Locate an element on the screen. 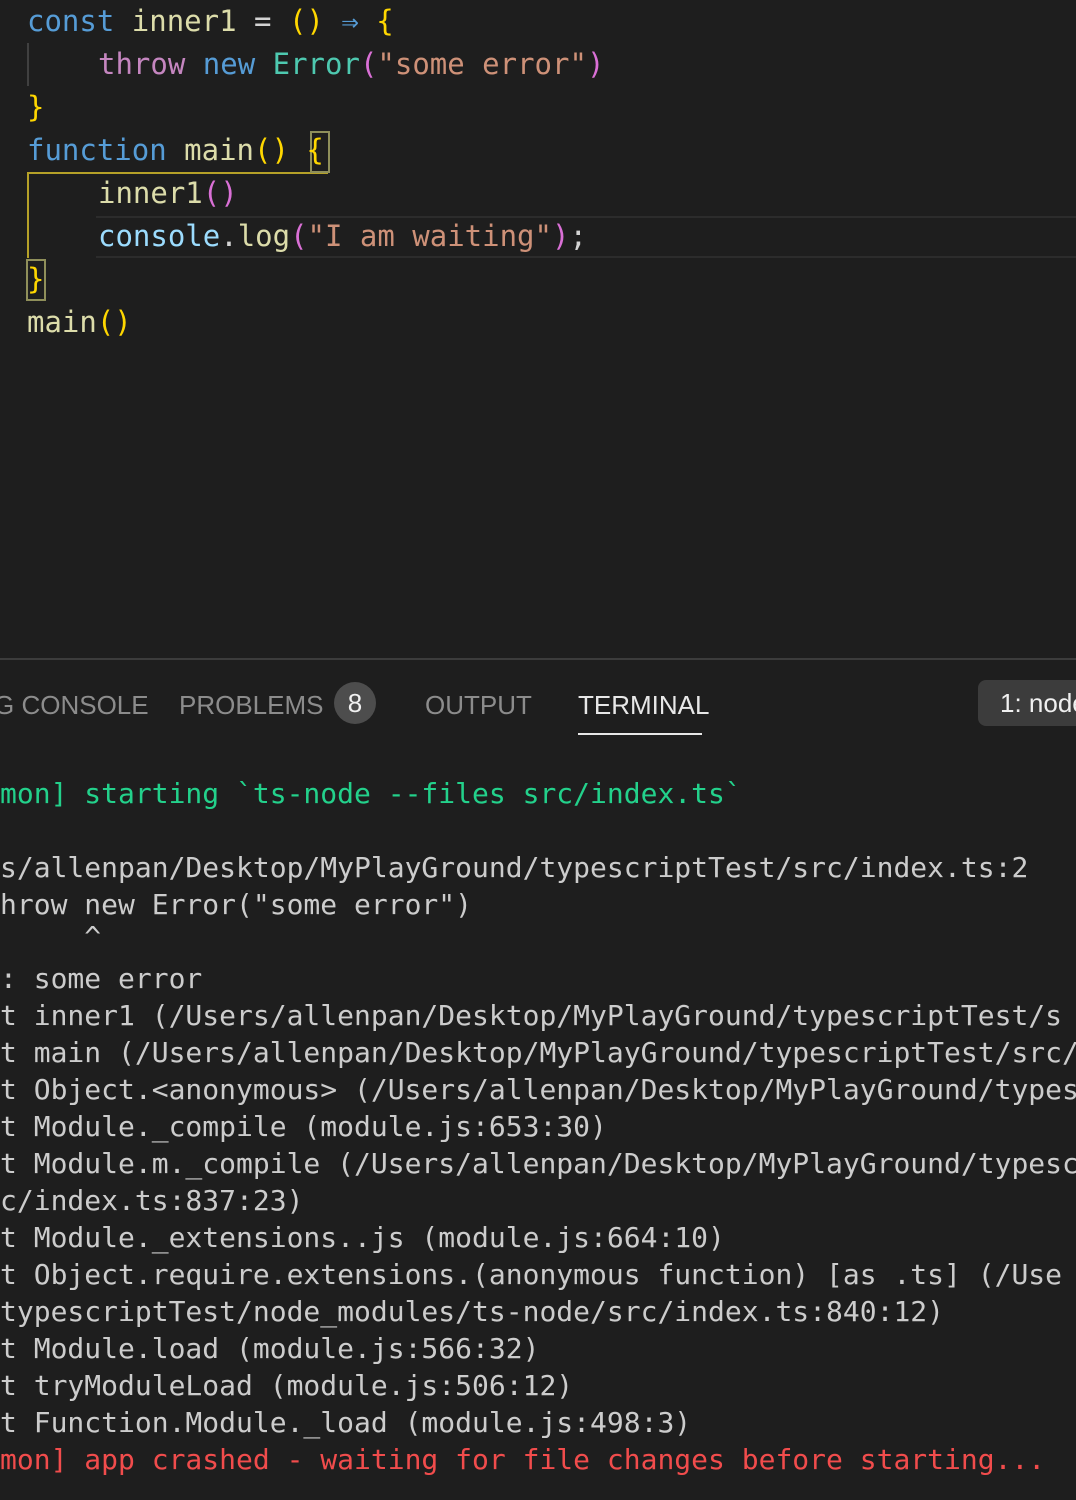  tab-debug-console-prefix: G is located at coordinates (7, 705).